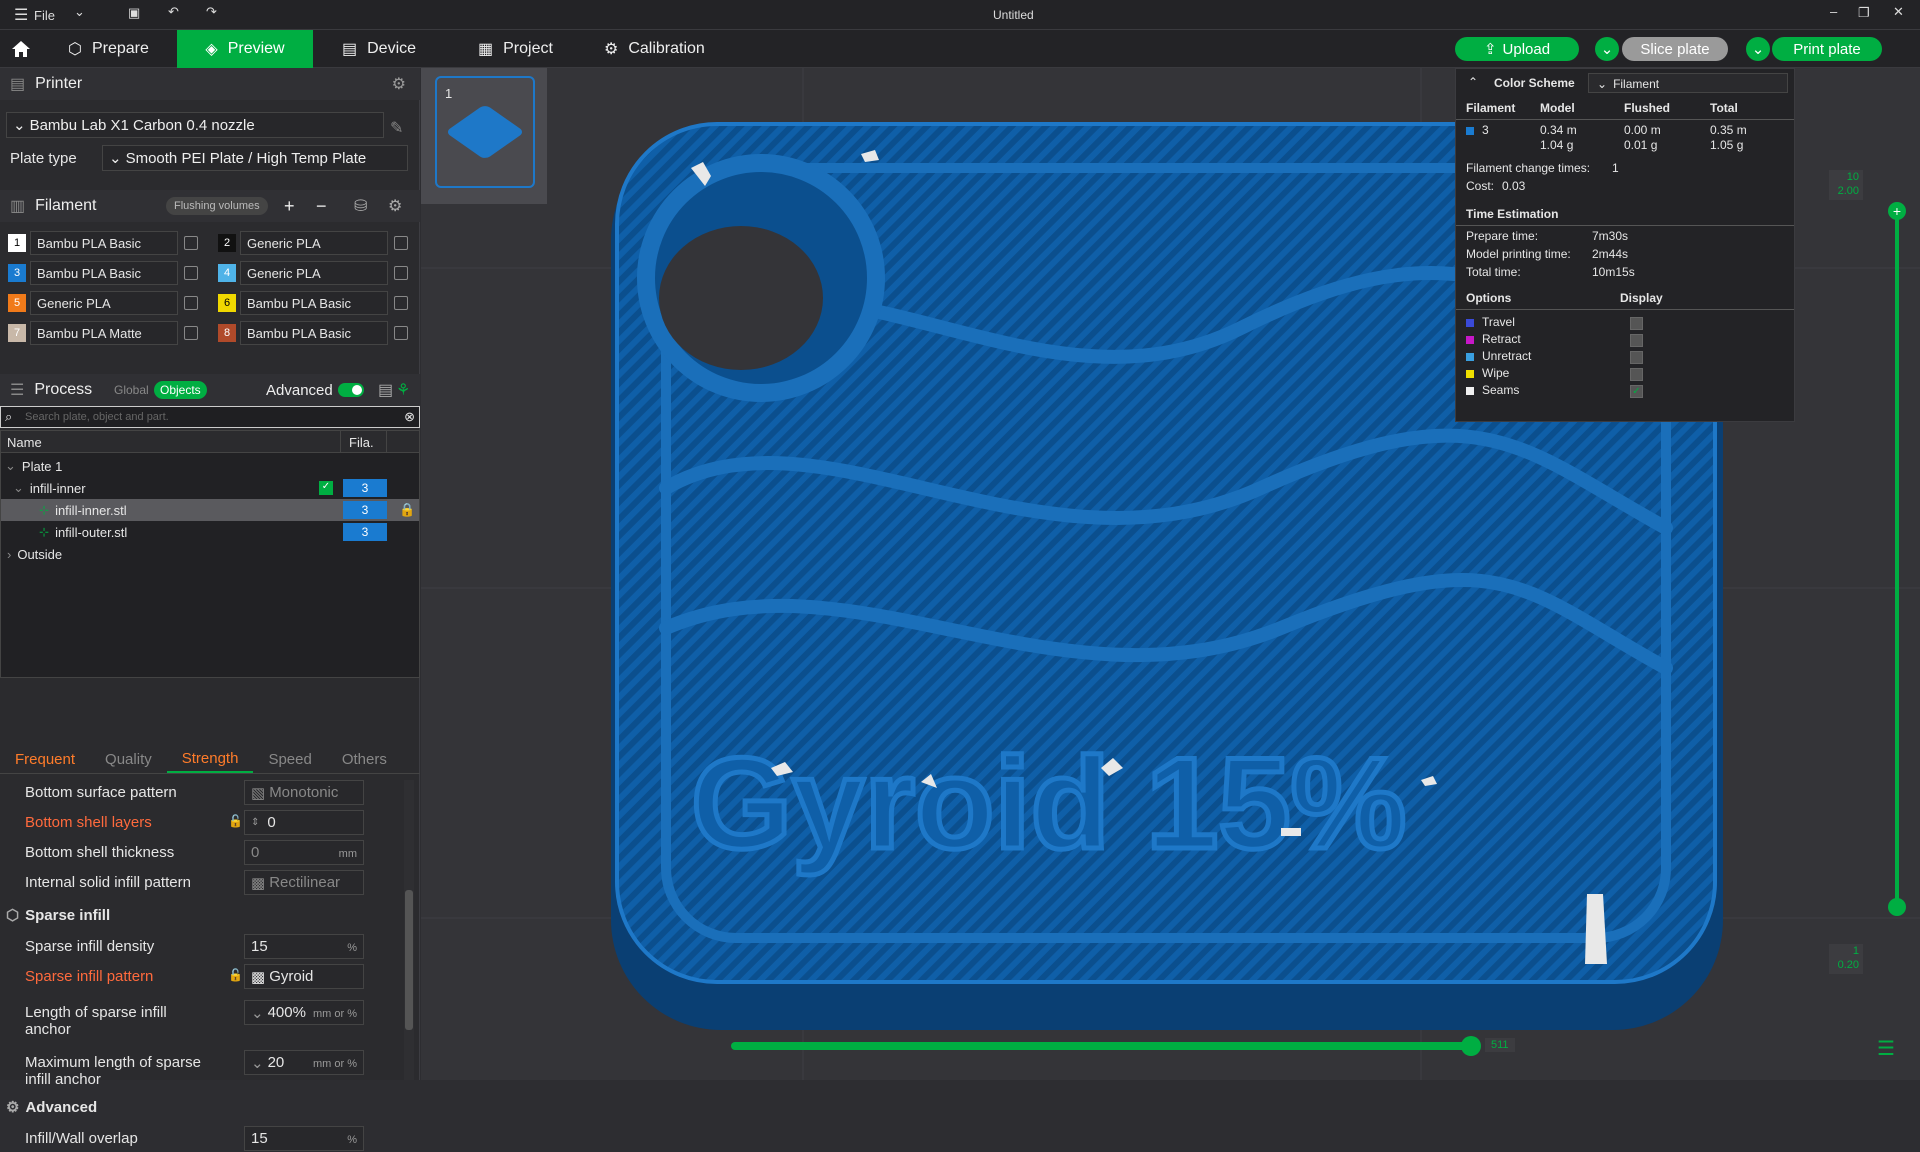 Image resolution: width=1920 pixels, height=1152 pixels. I want to click on printer-settings-icon: ⚙, so click(399, 84).